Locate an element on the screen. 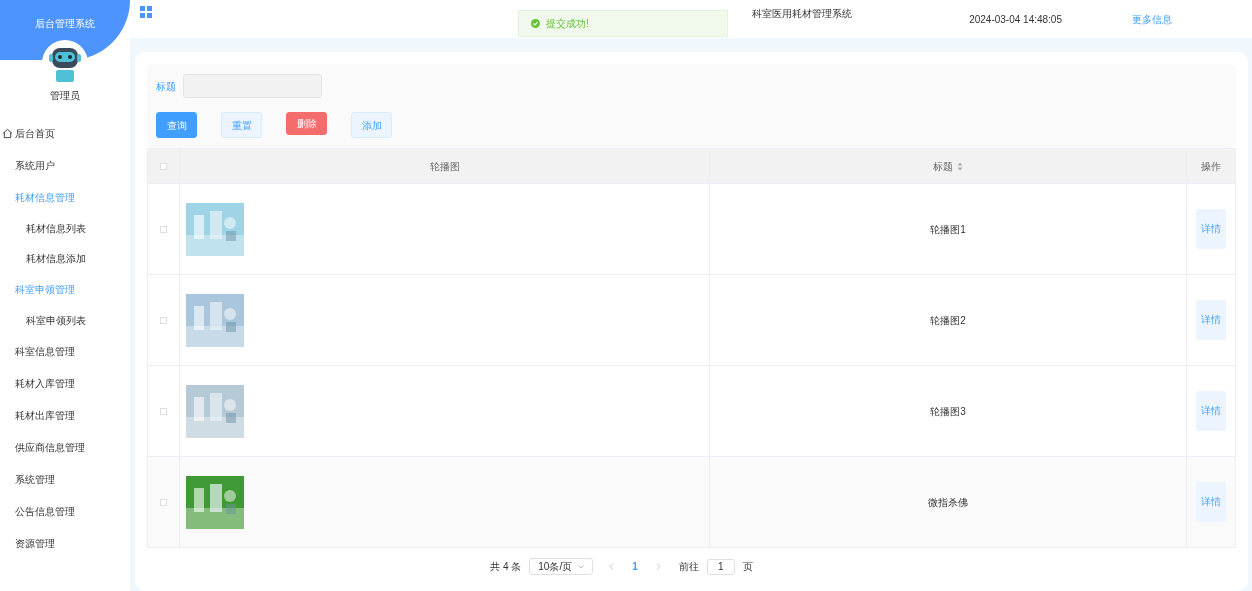  datetime: 2024-03-04 14:48:05 is located at coordinates (1015, 20).